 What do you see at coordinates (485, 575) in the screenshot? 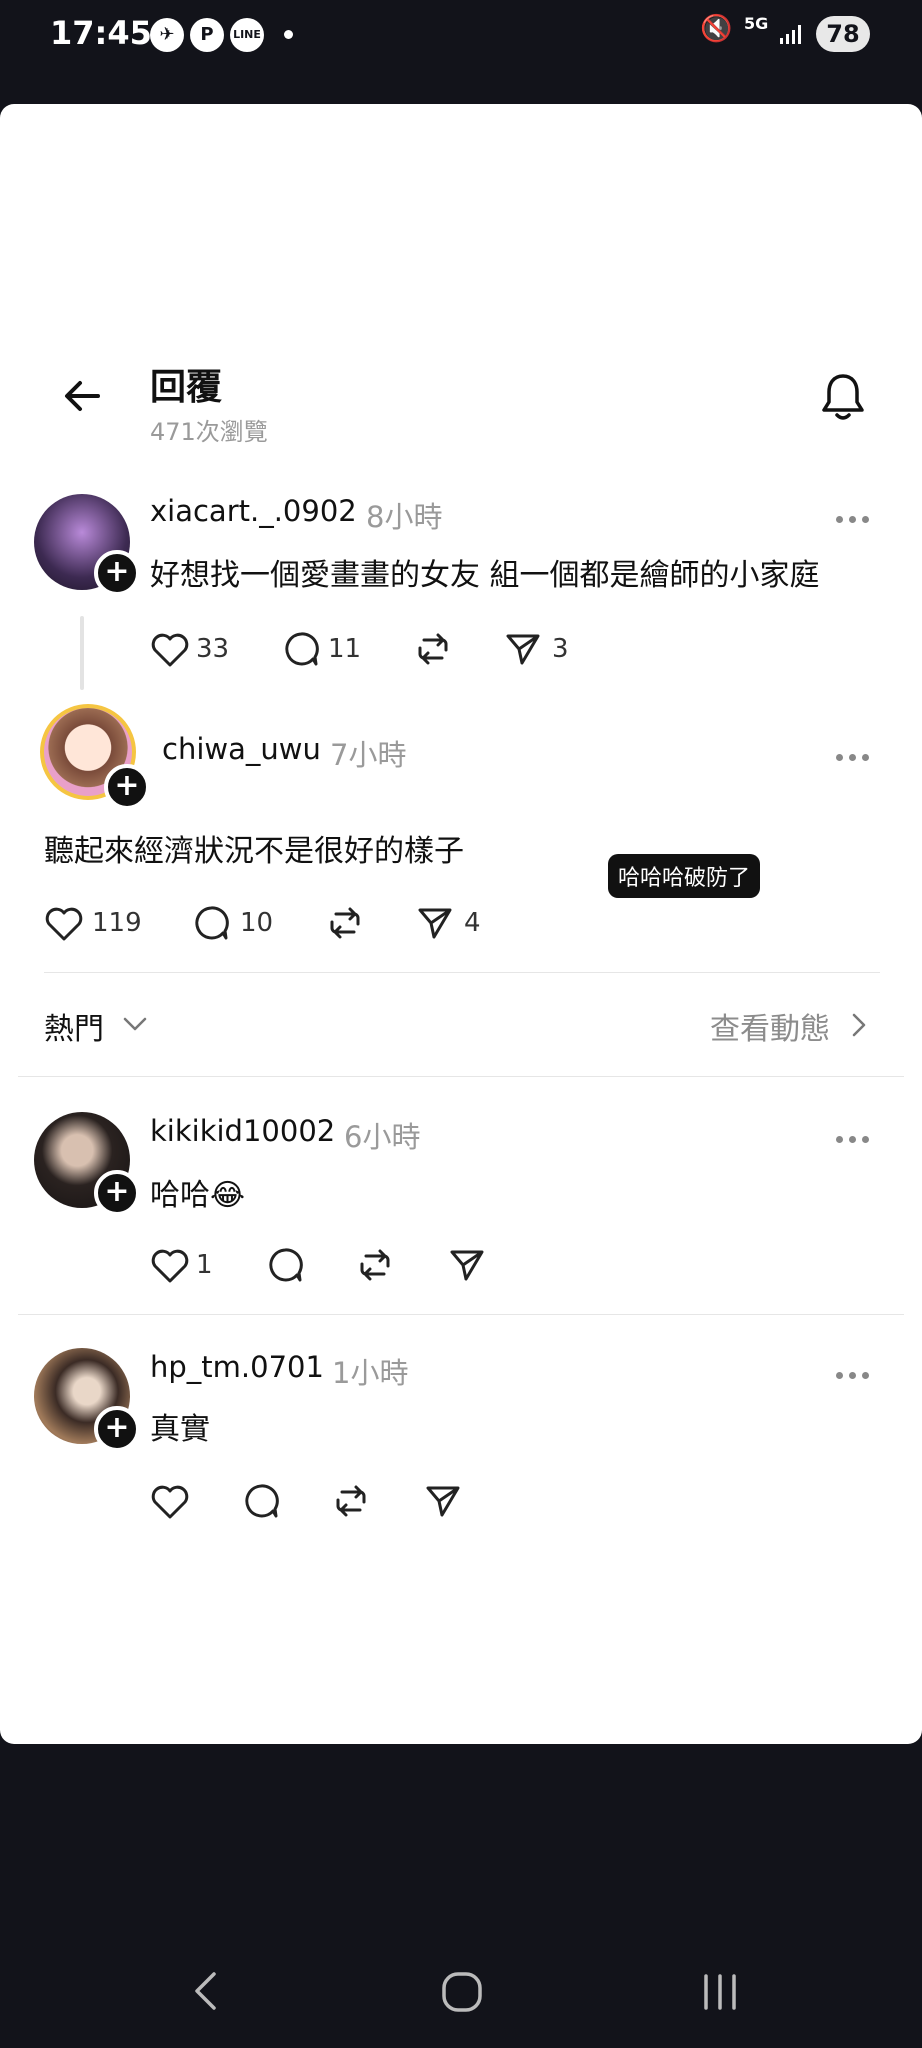
I see `post-text: 好想找一個愛畫畫的女友 組一個都是繪師的小家庭` at bounding box center [485, 575].